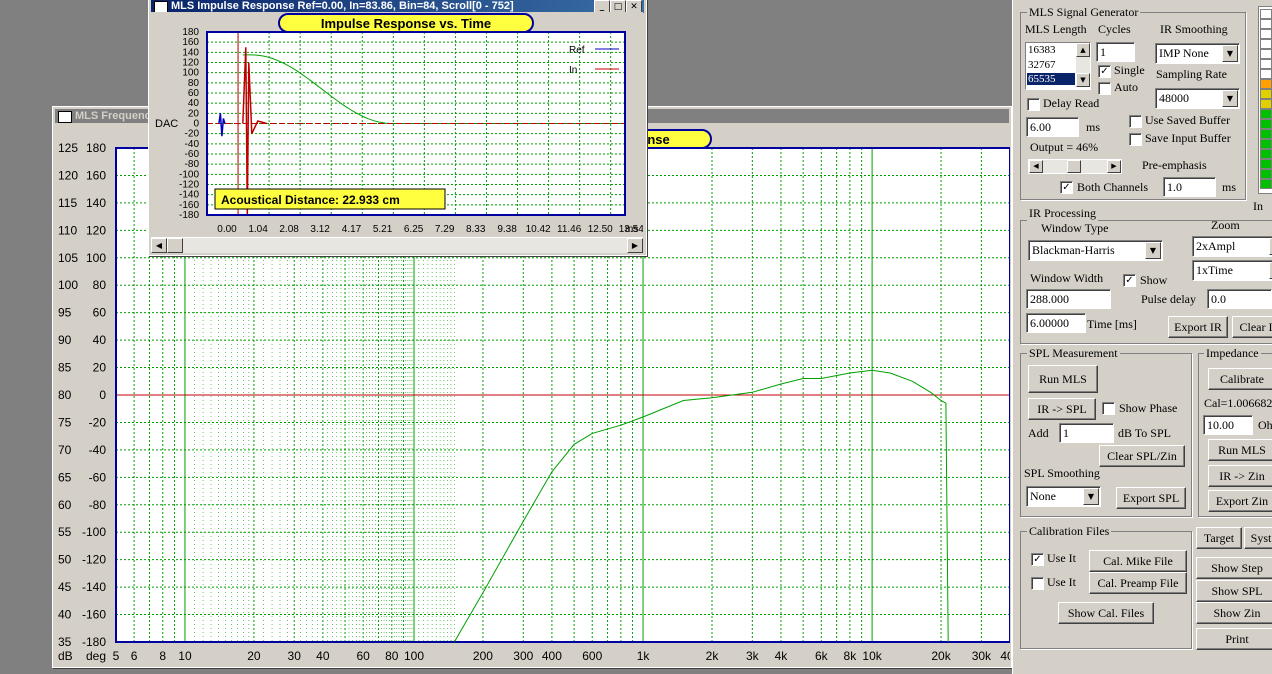 The height and width of the screenshot is (674, 1272). What do you see at coordinates (96, 230) in the screenshot?
I see `y-tick-label-deg: 120` at bounding box center [96, 230].